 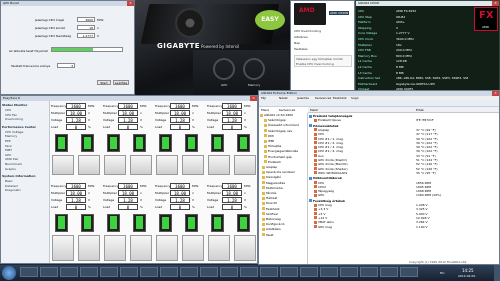 I want to click on load-meter-fill, so click(x=139, y=222).